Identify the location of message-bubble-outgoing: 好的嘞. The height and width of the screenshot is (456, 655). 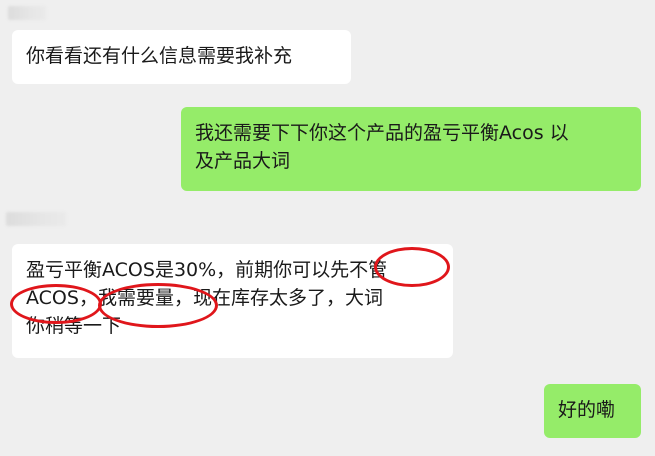
(592, 411).